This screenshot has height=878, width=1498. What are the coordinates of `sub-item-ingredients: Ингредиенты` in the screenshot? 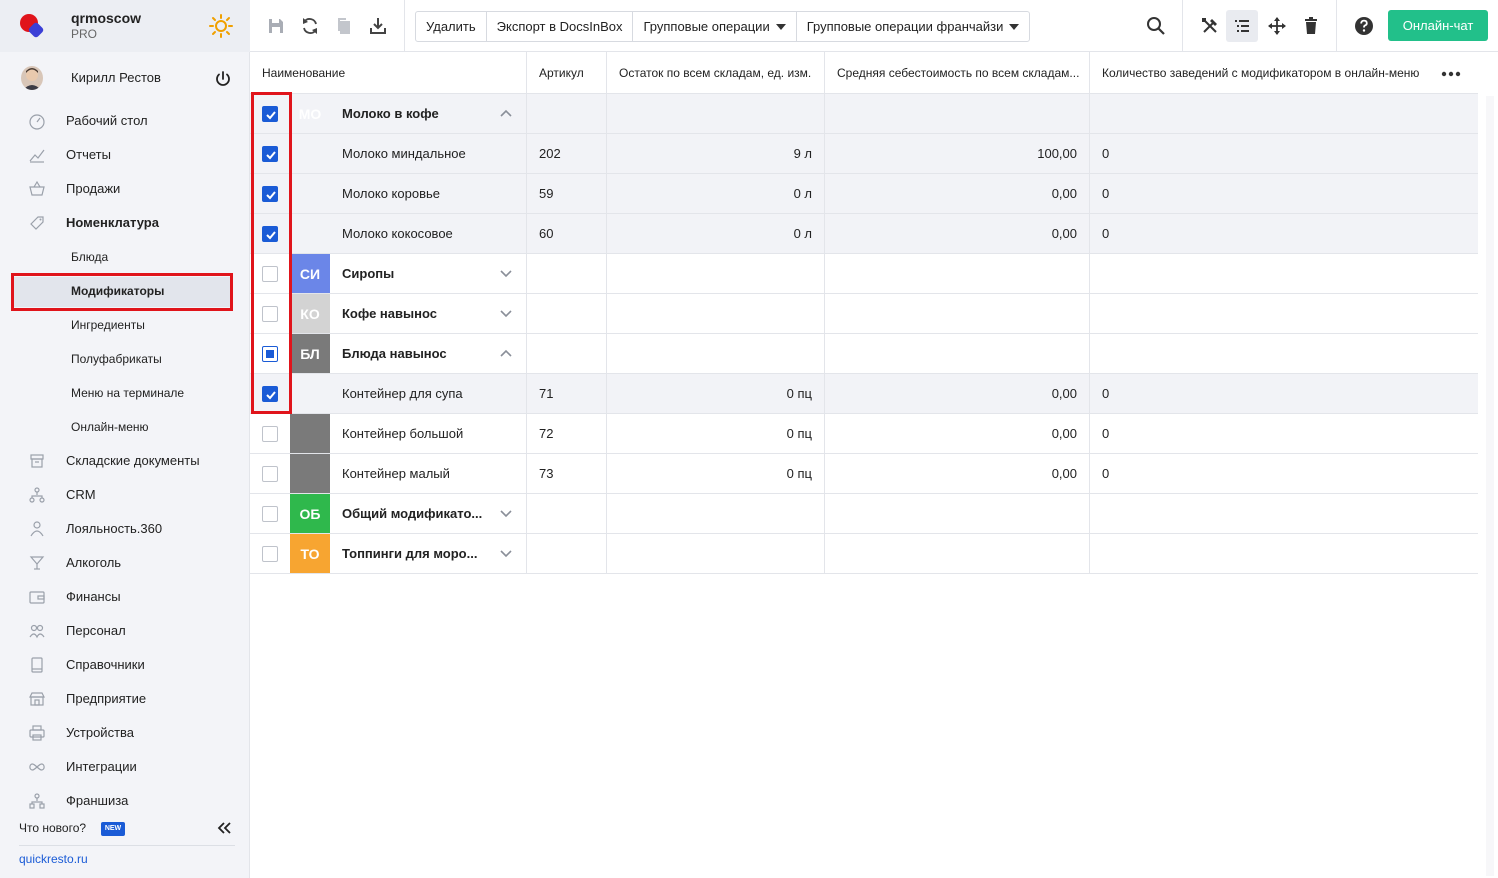 It's located at (125, 325).